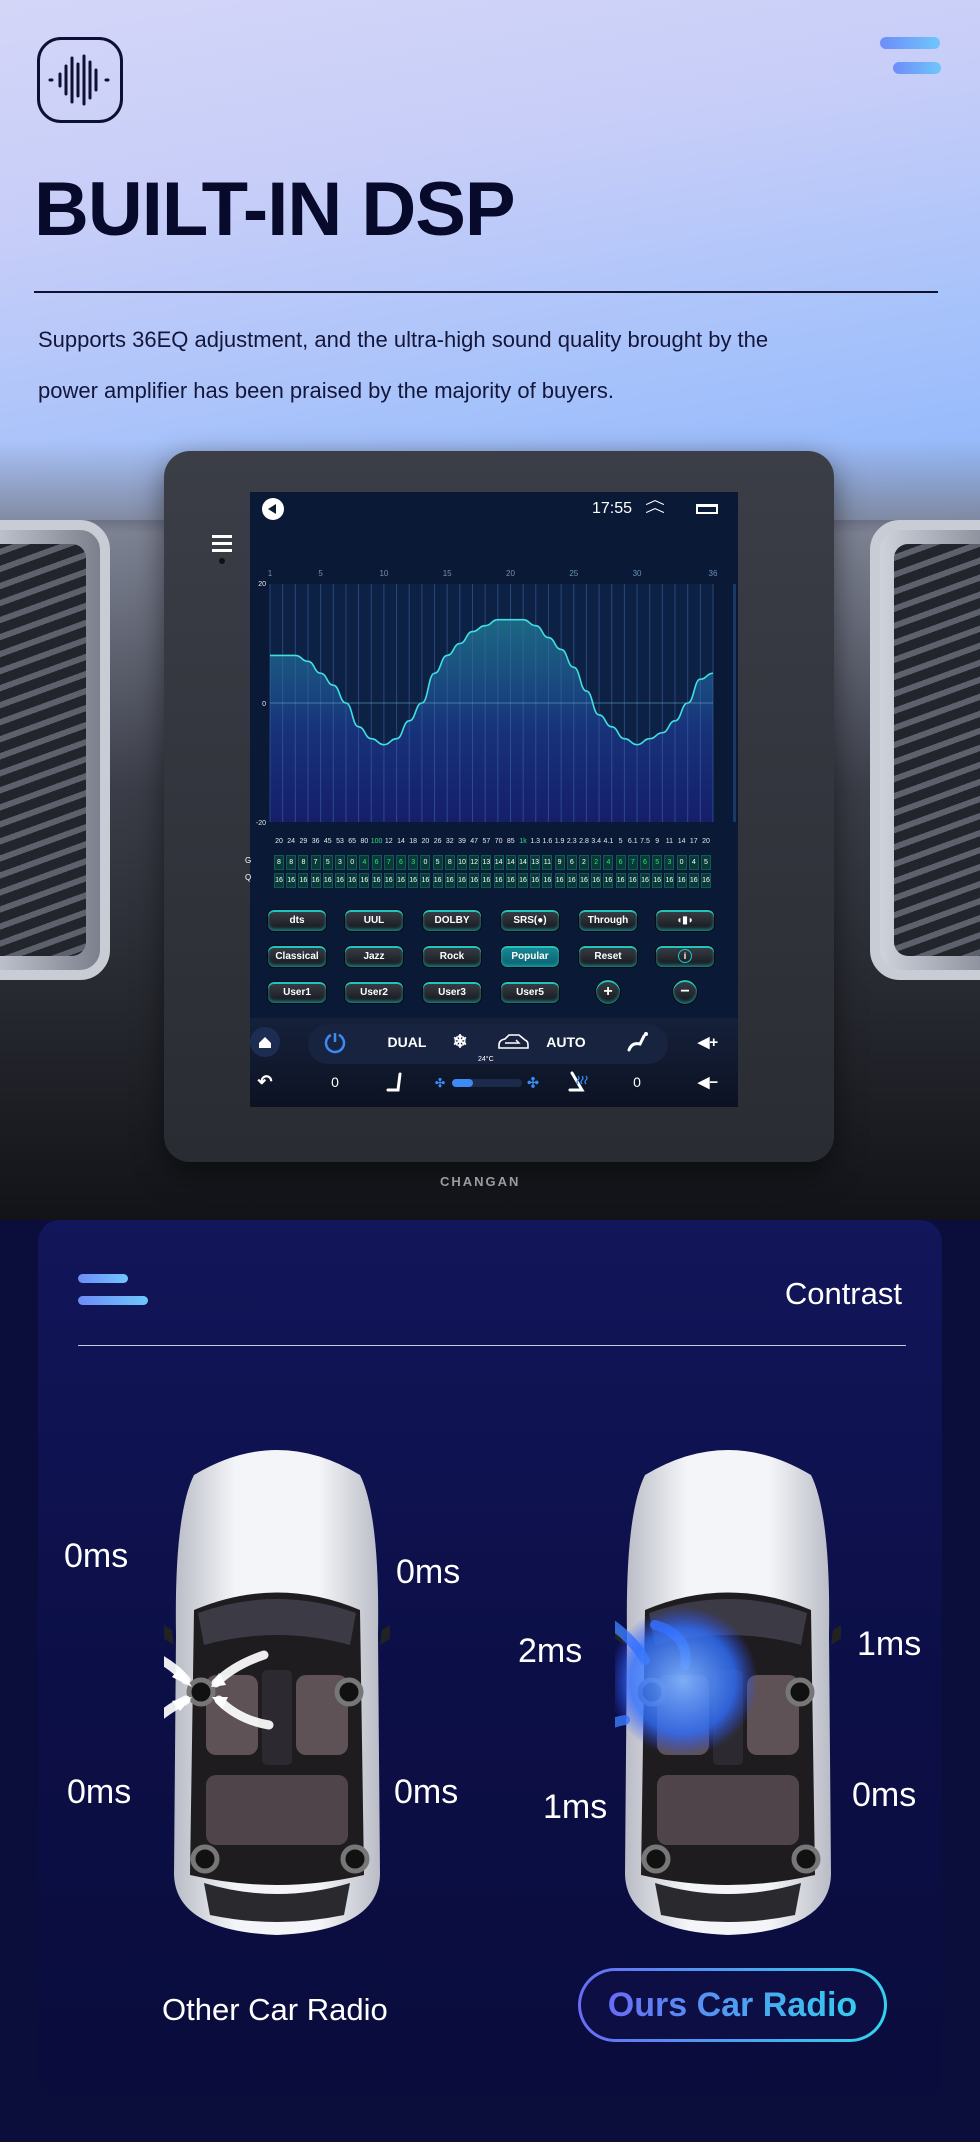 Image resolution: width=980 pixels, height=2142 pixels. What do you see at coordinates (910, 55) in the screenshot?
I see `hamburger-menu-icon` at bounding box center [910, 55].